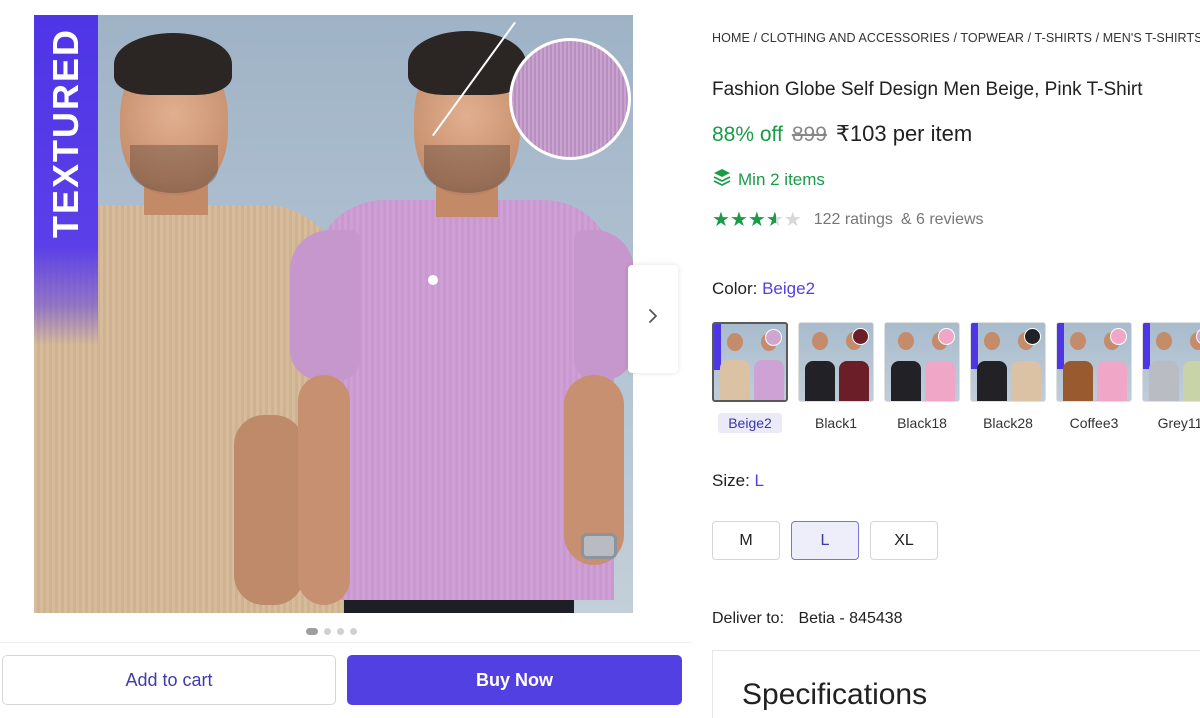 The width and height of the screenshot is (1200, 718). Describe the element at coordinates (853, 219) in the screenshot. I see `ratings-count: 122 ratings` at that location.